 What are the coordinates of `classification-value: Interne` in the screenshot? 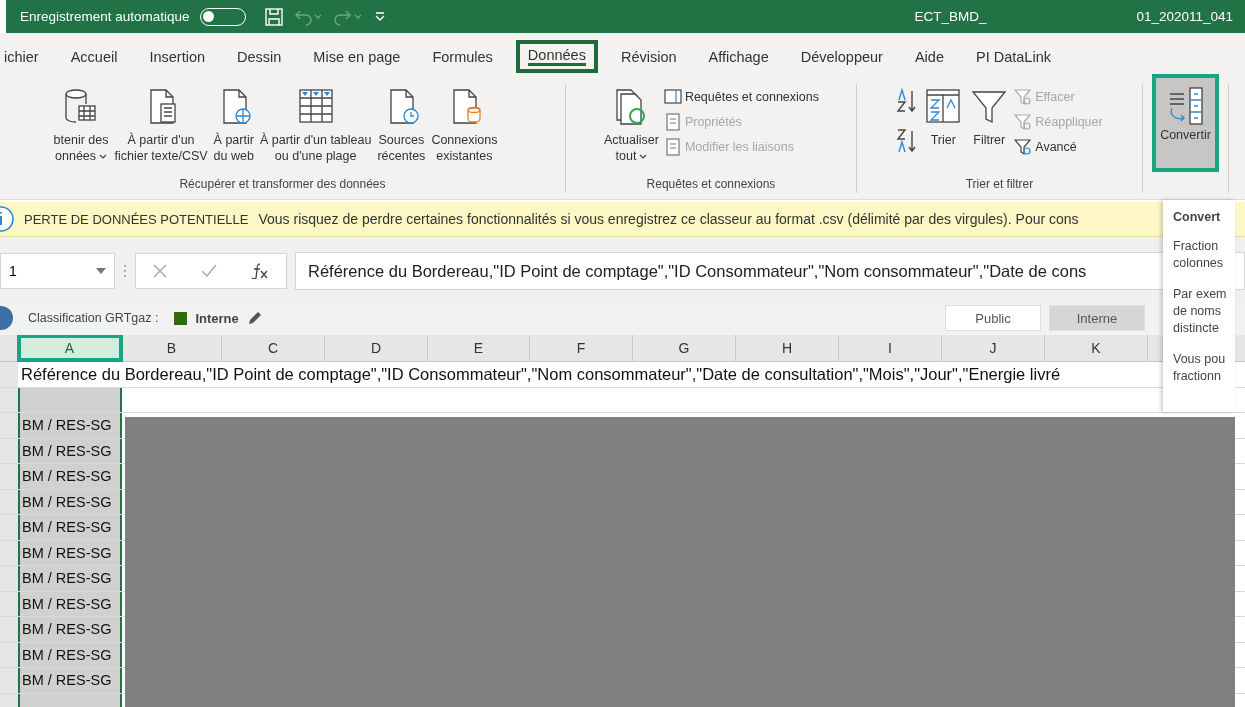 It's located at (217, 318).